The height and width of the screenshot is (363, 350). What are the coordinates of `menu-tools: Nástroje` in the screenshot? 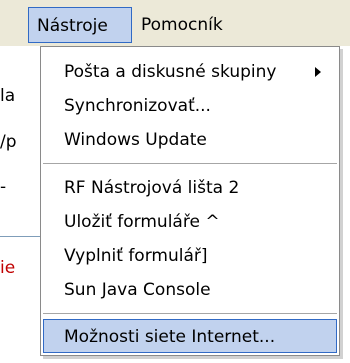 It's located at (80, 25).